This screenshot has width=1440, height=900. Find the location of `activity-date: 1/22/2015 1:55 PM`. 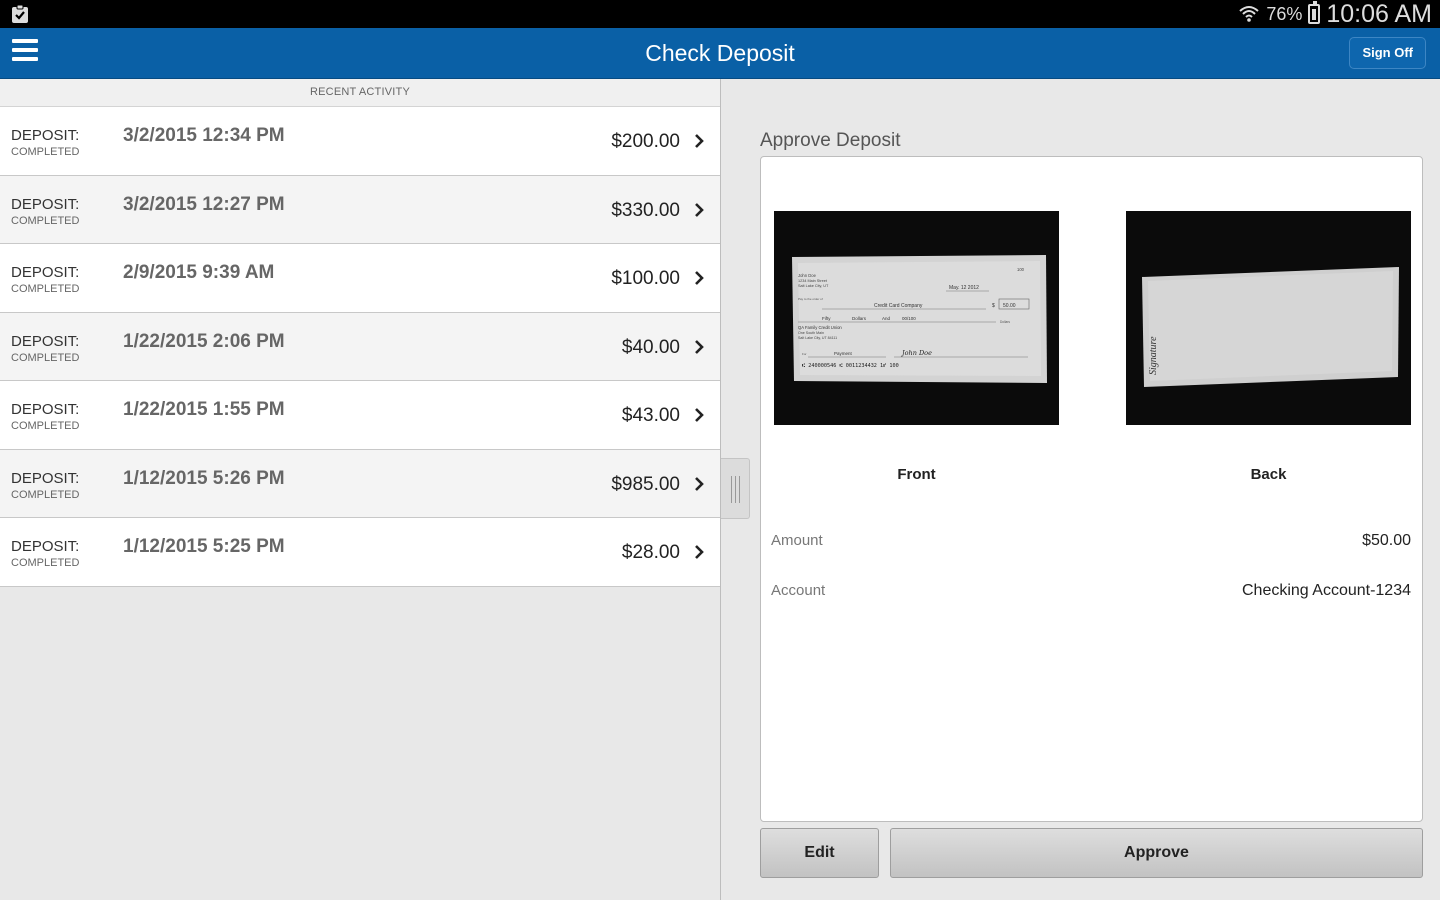

activity-date: 1/22/2015 1:55 PM is located at coordinates (204, 409).